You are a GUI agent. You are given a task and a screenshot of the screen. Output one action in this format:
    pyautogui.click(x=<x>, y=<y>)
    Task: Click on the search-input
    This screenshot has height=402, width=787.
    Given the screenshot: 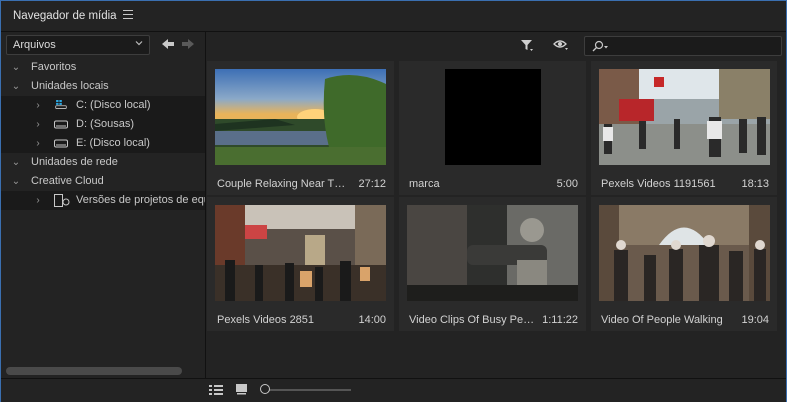 What is the action you would take?
    pyautogui.click(x=683, y=46)
    